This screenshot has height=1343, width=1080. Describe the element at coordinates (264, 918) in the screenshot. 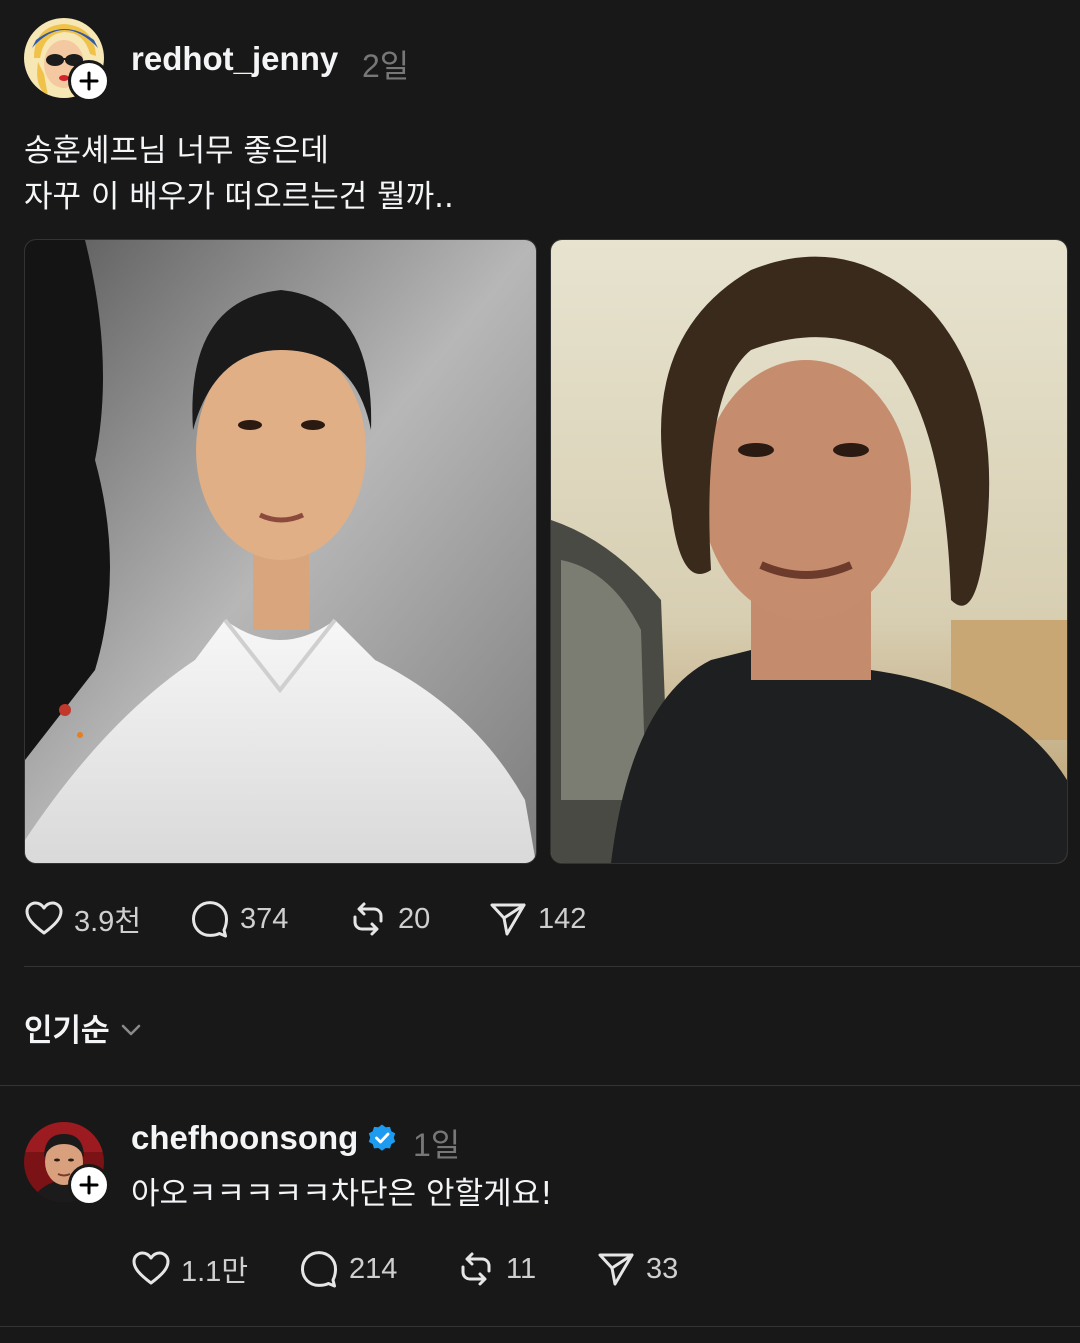

I see `comment-count: 374` at that location.